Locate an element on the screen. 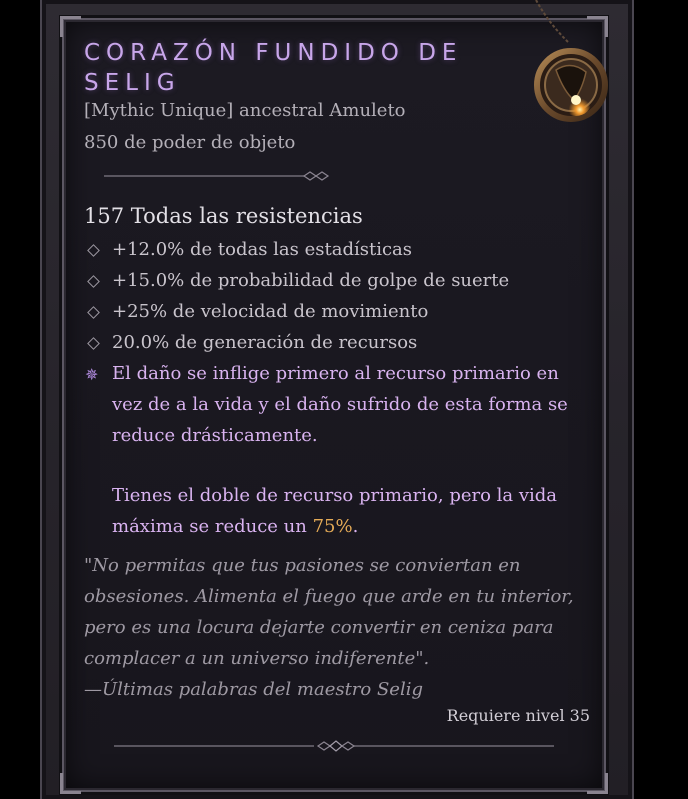 The image size is (688, 799). affix-line: +25% de velocidad de movimiento is located at coordinates (334, 311).